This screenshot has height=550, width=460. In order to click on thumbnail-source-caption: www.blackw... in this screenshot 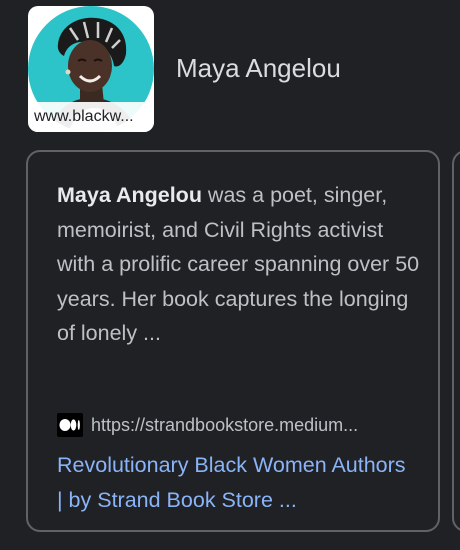, I will do `click(91, 117)`.